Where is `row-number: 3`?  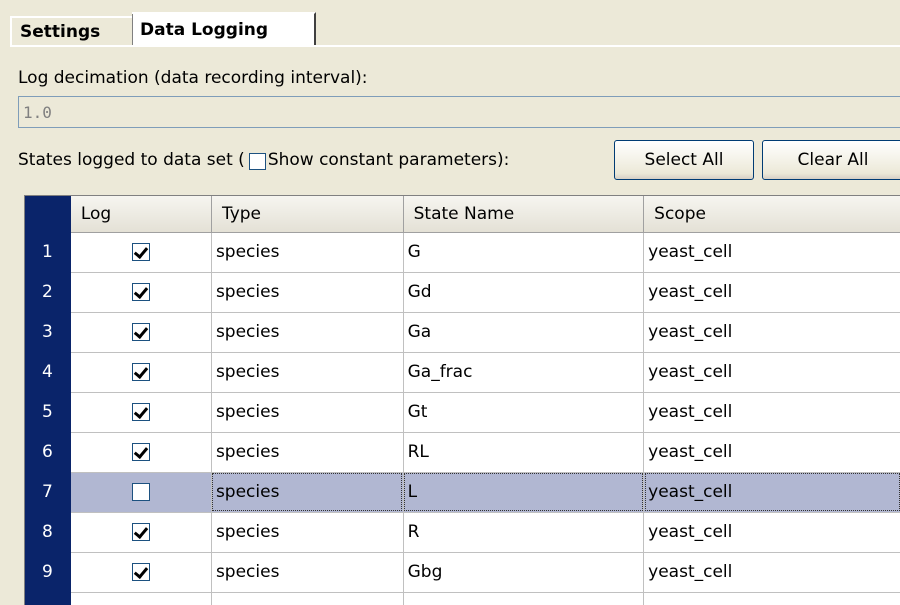 row-number: 3 is located at coordinates (48, 332).